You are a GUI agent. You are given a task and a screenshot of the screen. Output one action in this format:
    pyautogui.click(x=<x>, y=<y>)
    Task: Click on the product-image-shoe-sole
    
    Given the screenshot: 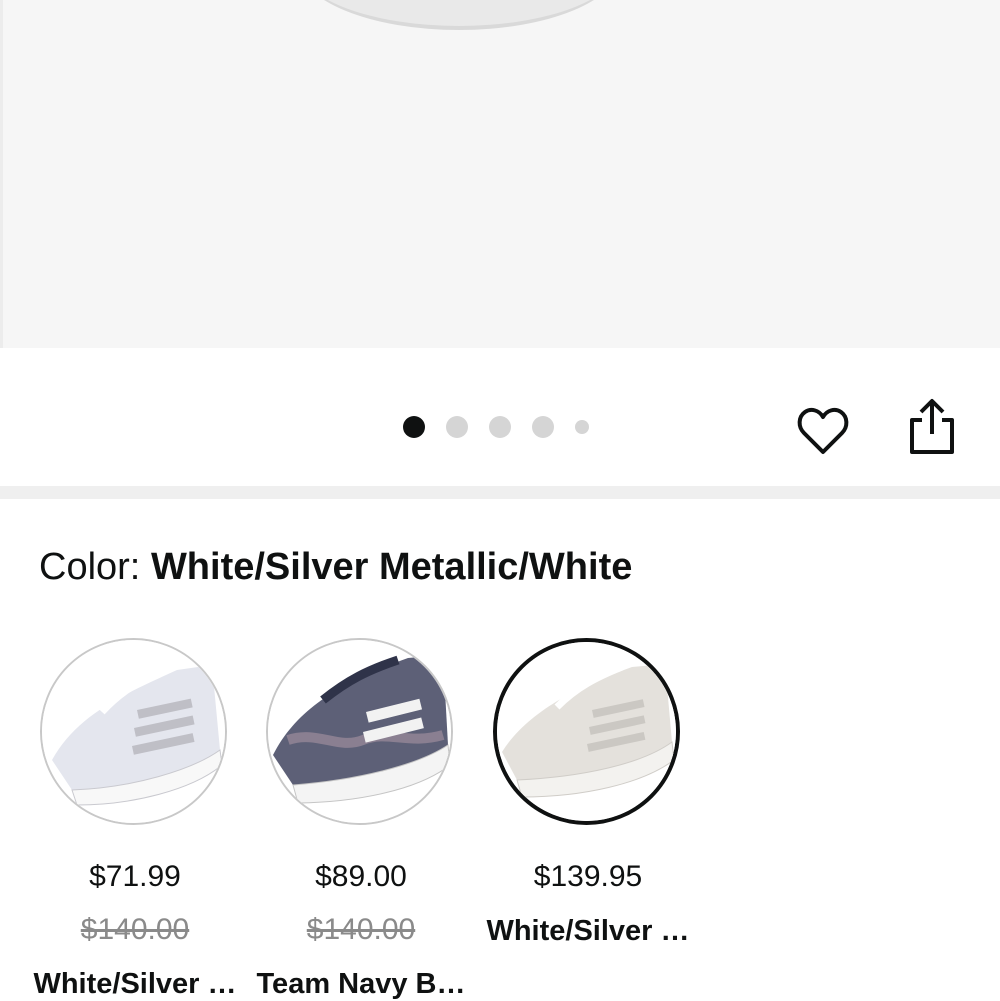 What is the action you would take?
    pyautogui.click(x=459, y=15)
    